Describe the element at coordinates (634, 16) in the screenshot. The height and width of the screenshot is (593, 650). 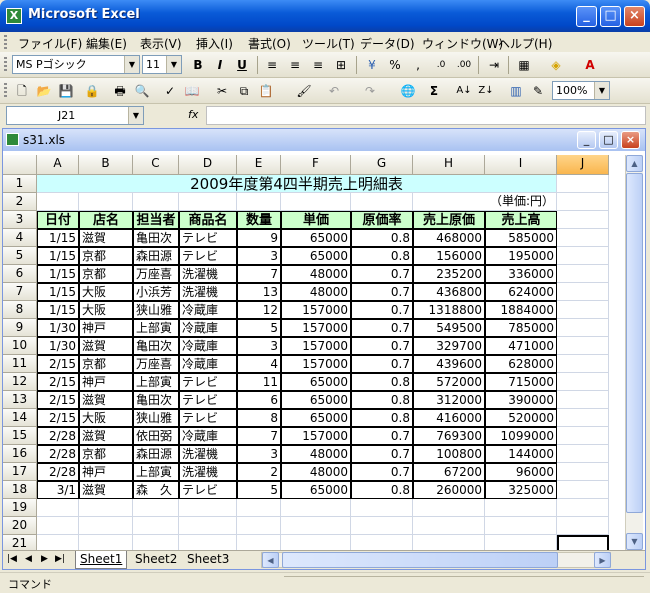
I see `close-button: ×` at that location.